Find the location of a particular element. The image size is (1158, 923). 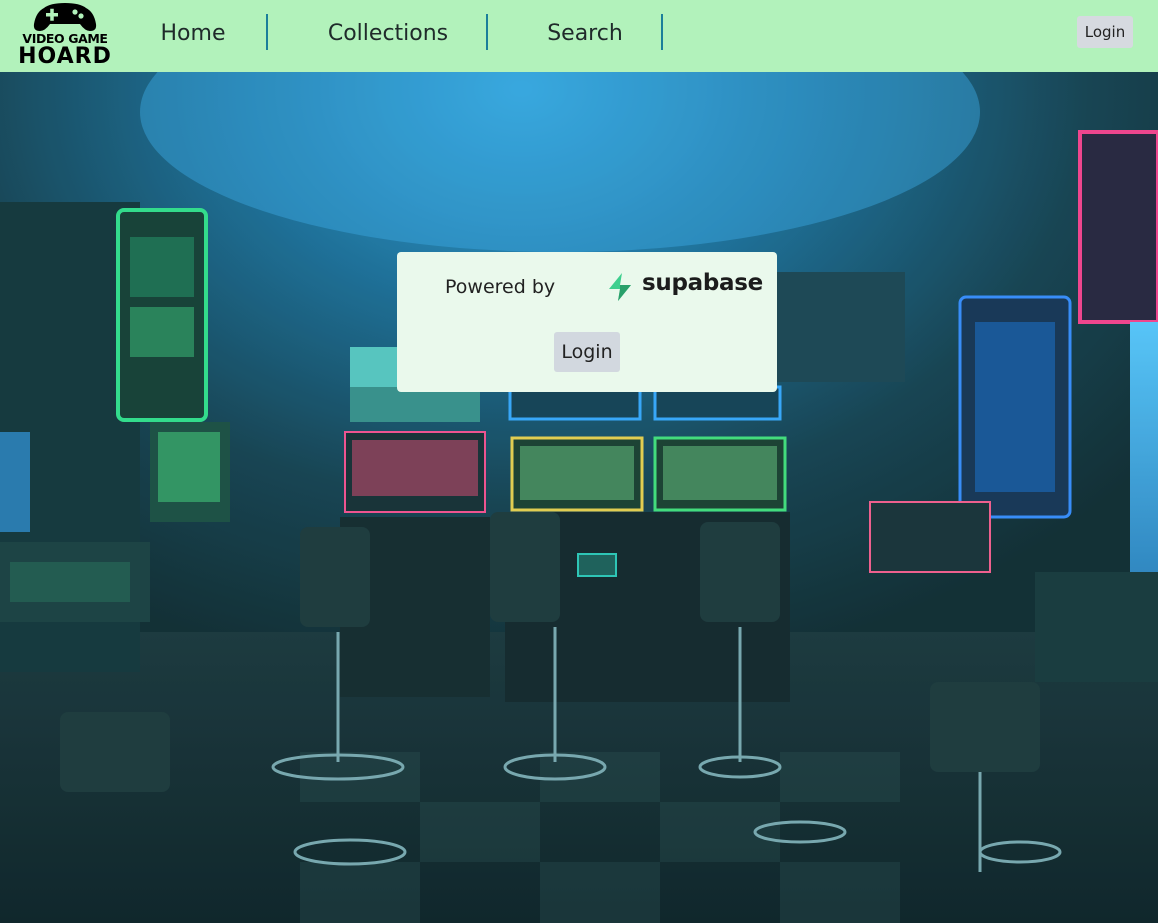

gamepad-icon is located at coordinates (65, 17).